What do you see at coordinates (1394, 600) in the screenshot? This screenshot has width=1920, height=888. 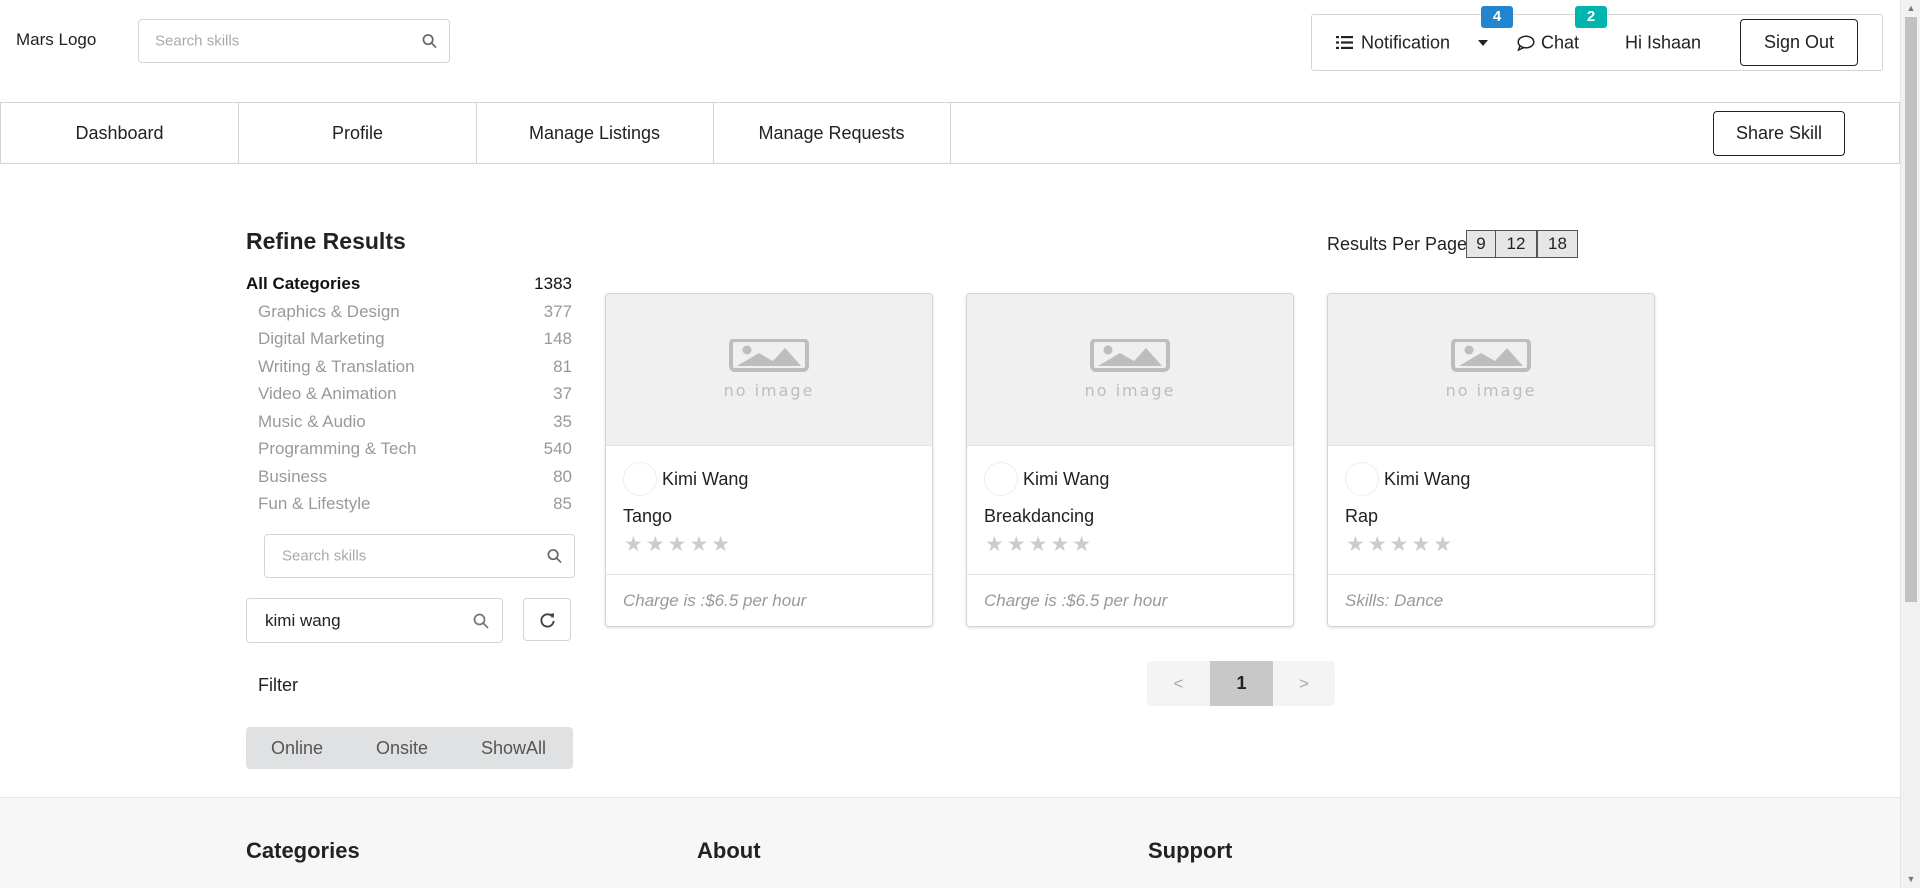 I see `skills-text: Skills: Dance` at bounding box center [1394, 600].